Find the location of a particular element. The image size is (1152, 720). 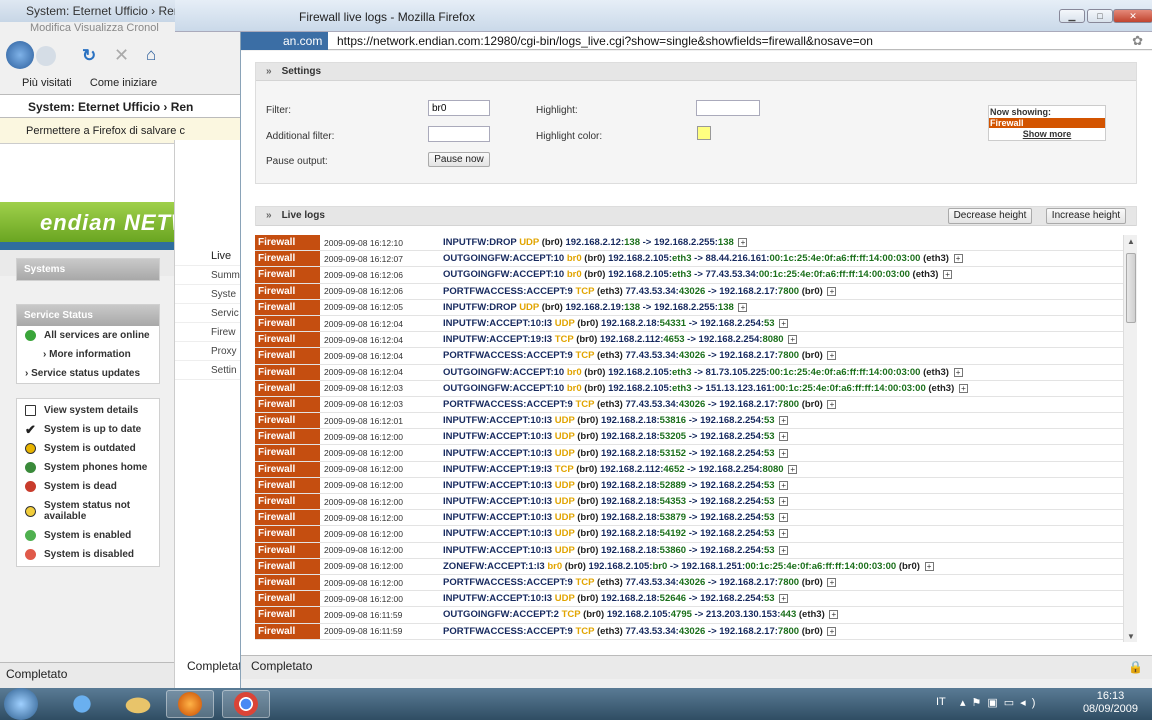

bg-menu-firewall: Firew is located at coordinates (207, 332).